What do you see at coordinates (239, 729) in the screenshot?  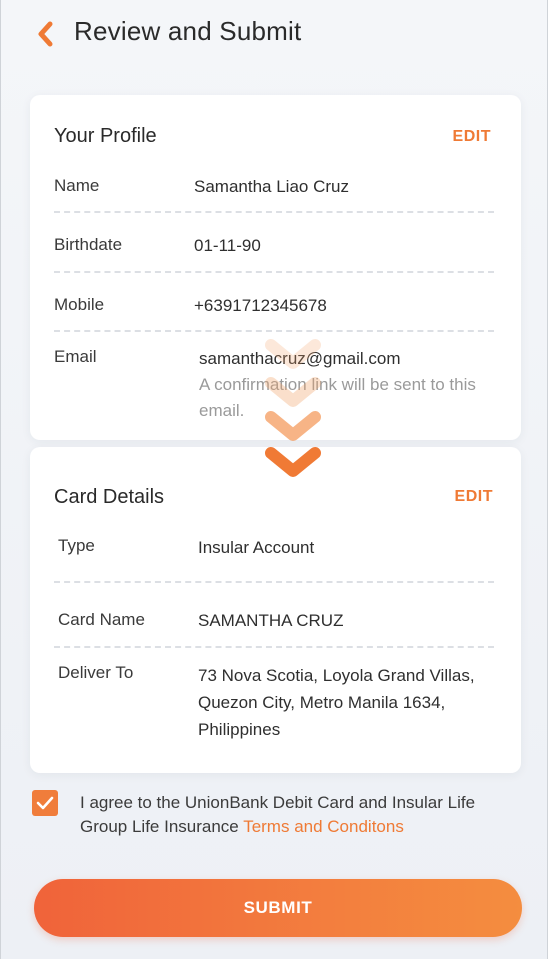 I see `address-line: Philippines` at bounding box center [239, 729].